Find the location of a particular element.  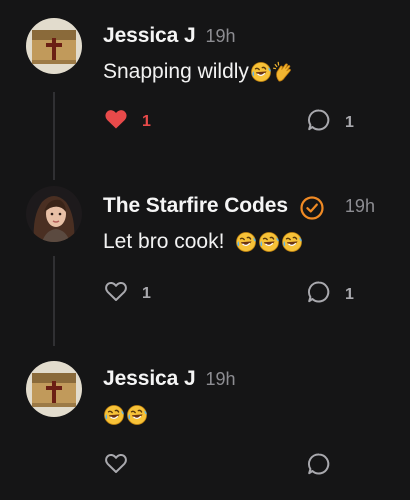

comment-header: The Starfire Codes 19h is located at coordinates (239, 207).